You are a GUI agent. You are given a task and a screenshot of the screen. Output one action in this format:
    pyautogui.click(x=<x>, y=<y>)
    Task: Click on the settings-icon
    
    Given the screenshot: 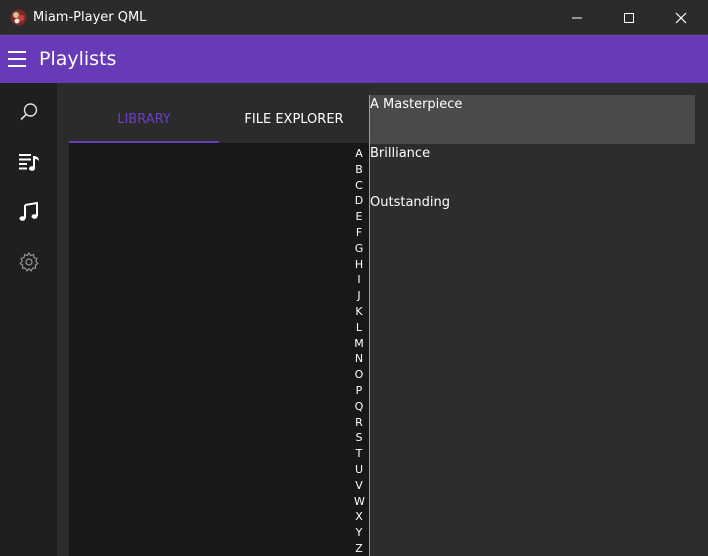 What is the action you would take?
    pyautogui.click(x=29, y=261)
    